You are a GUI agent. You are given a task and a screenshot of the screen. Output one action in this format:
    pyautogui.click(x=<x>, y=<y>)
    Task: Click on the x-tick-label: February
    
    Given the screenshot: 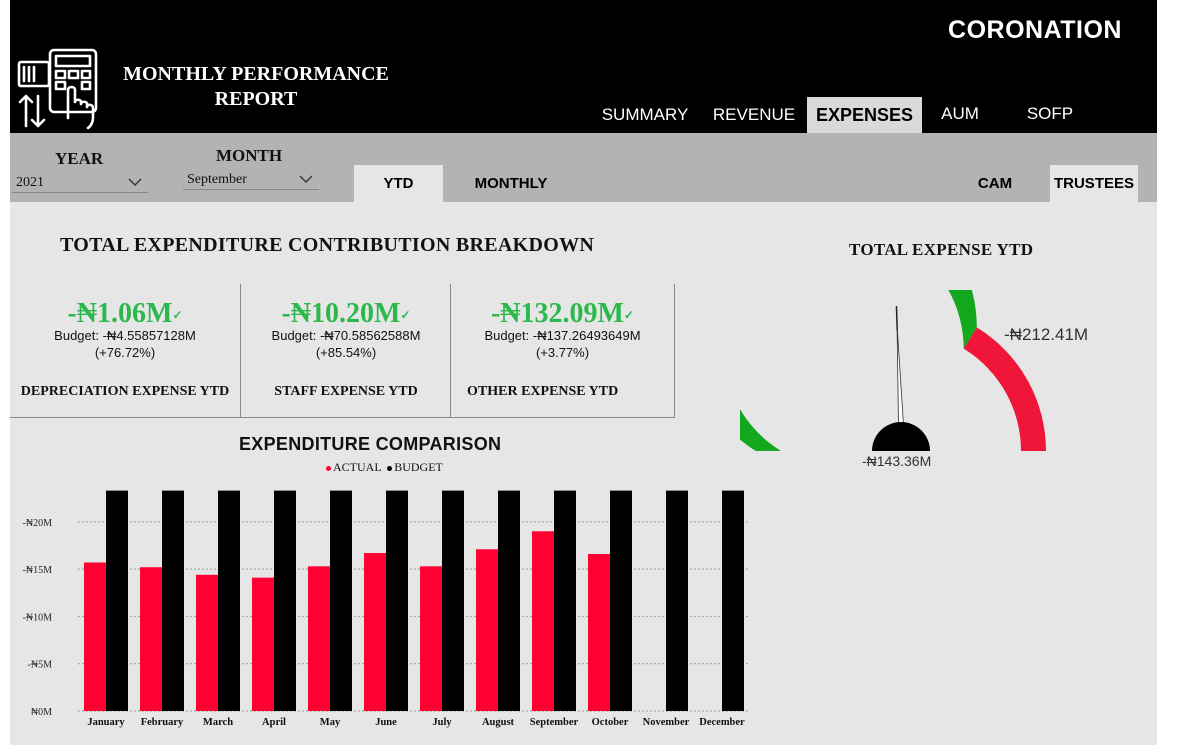 What is the action you would take?
    pyautogui.click(x=162, y=722)
    